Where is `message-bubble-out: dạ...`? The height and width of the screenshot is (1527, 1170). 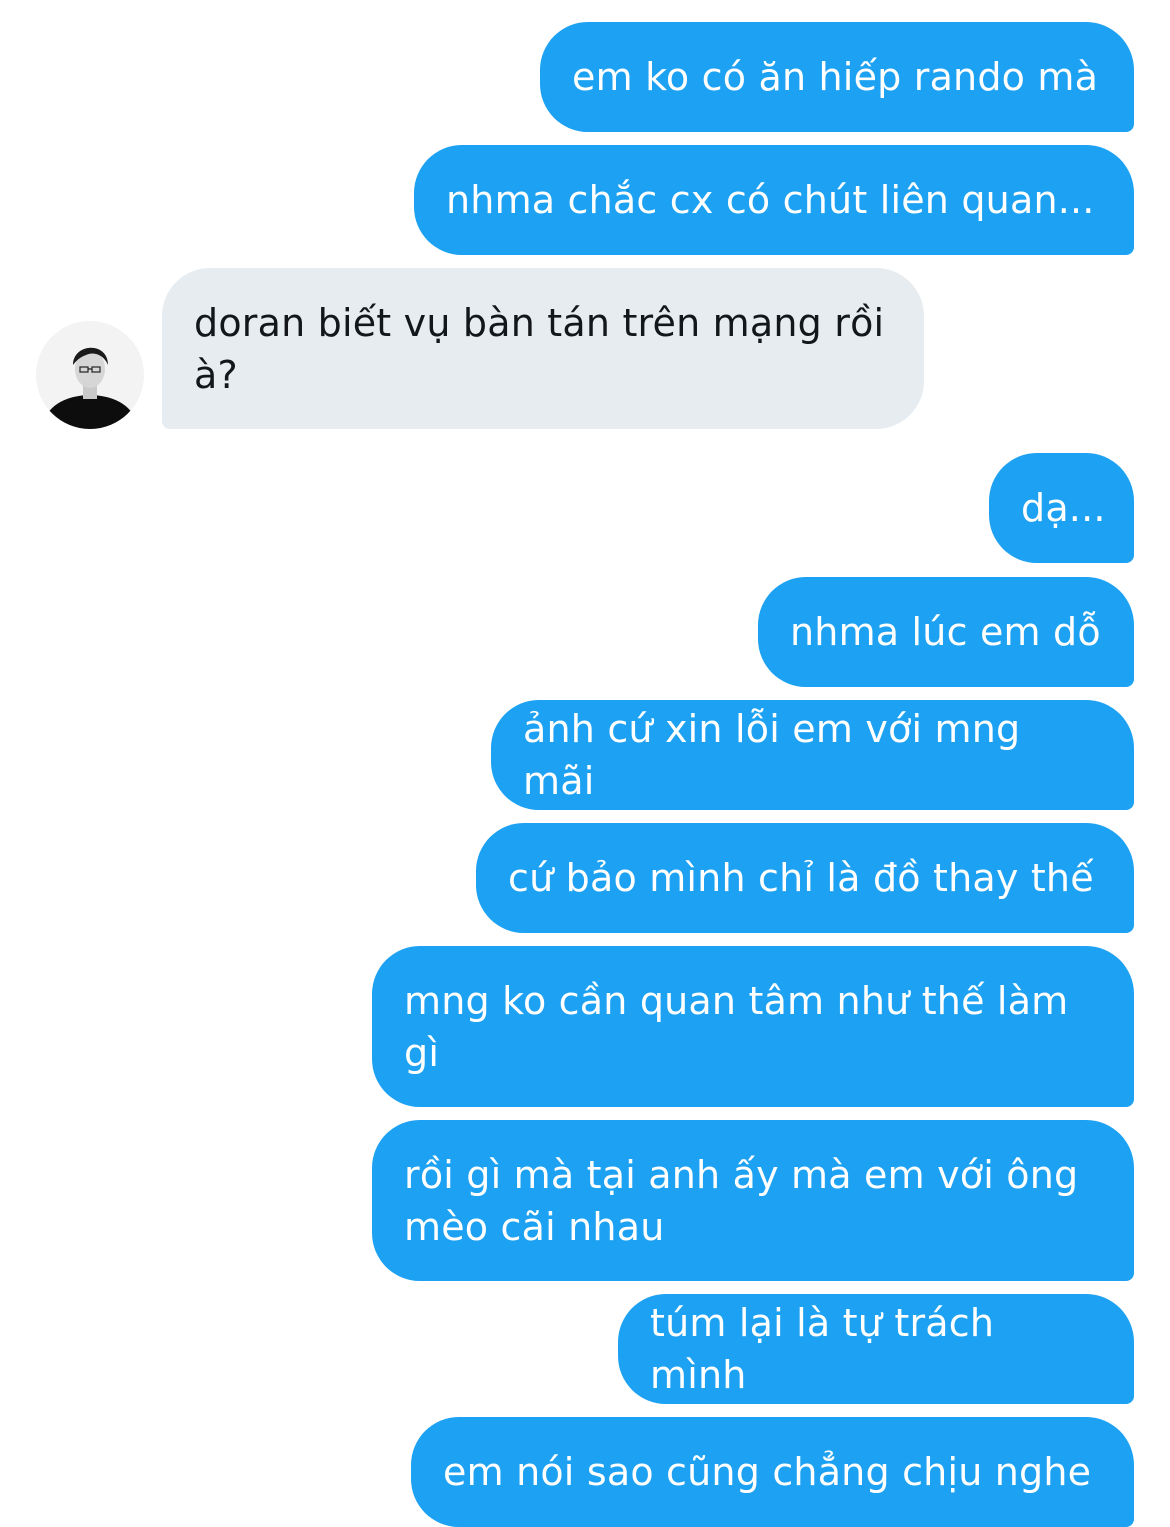
message-bubble-out: dạ... is located at coordinates (1061, 508).